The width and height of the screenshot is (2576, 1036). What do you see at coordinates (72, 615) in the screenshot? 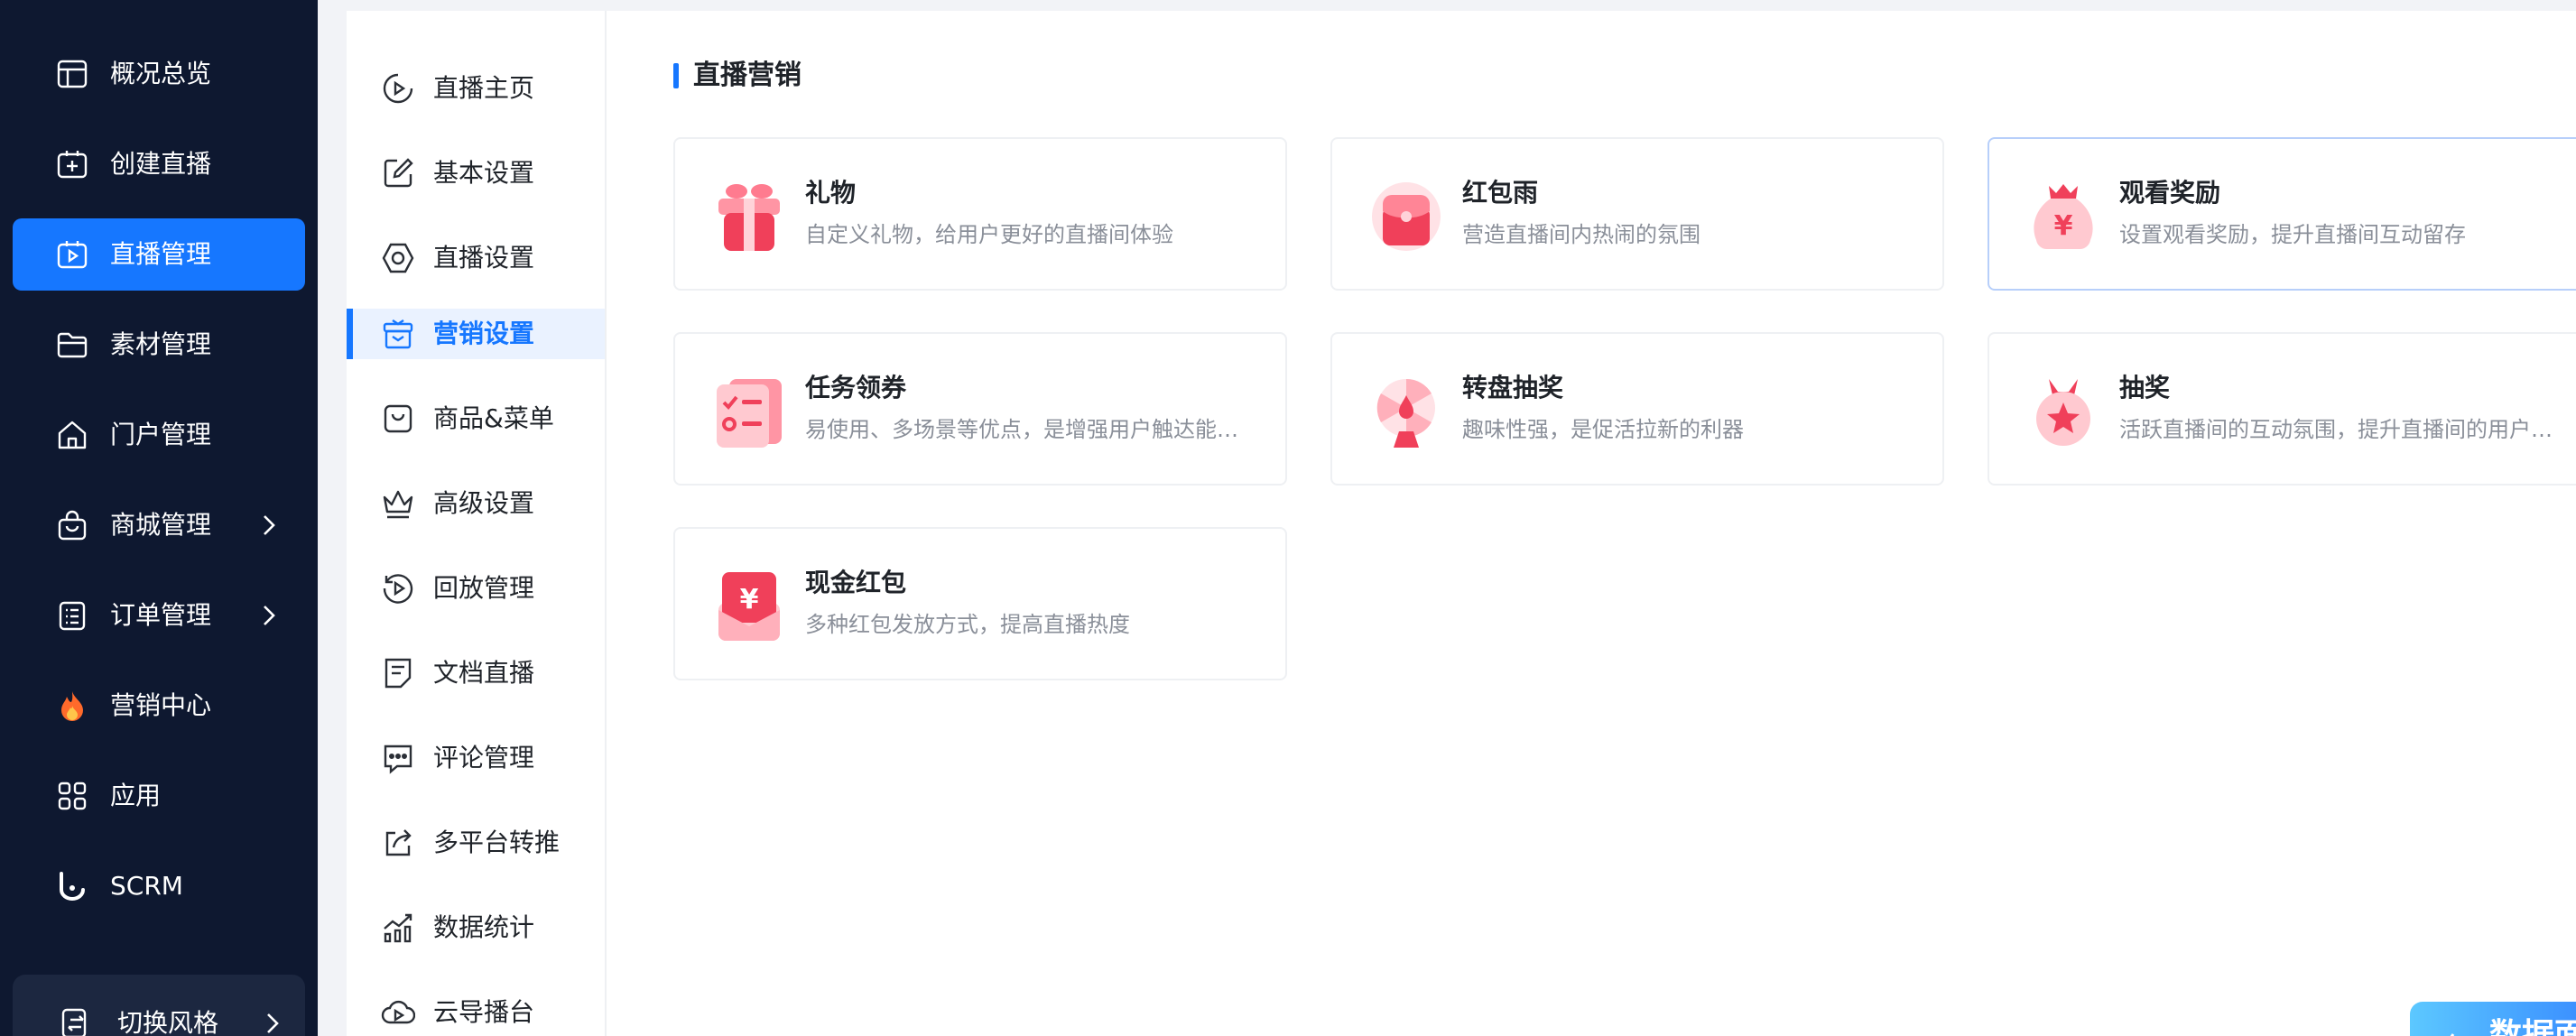
I see `order-list-icon` at bounding box center [72, 615].